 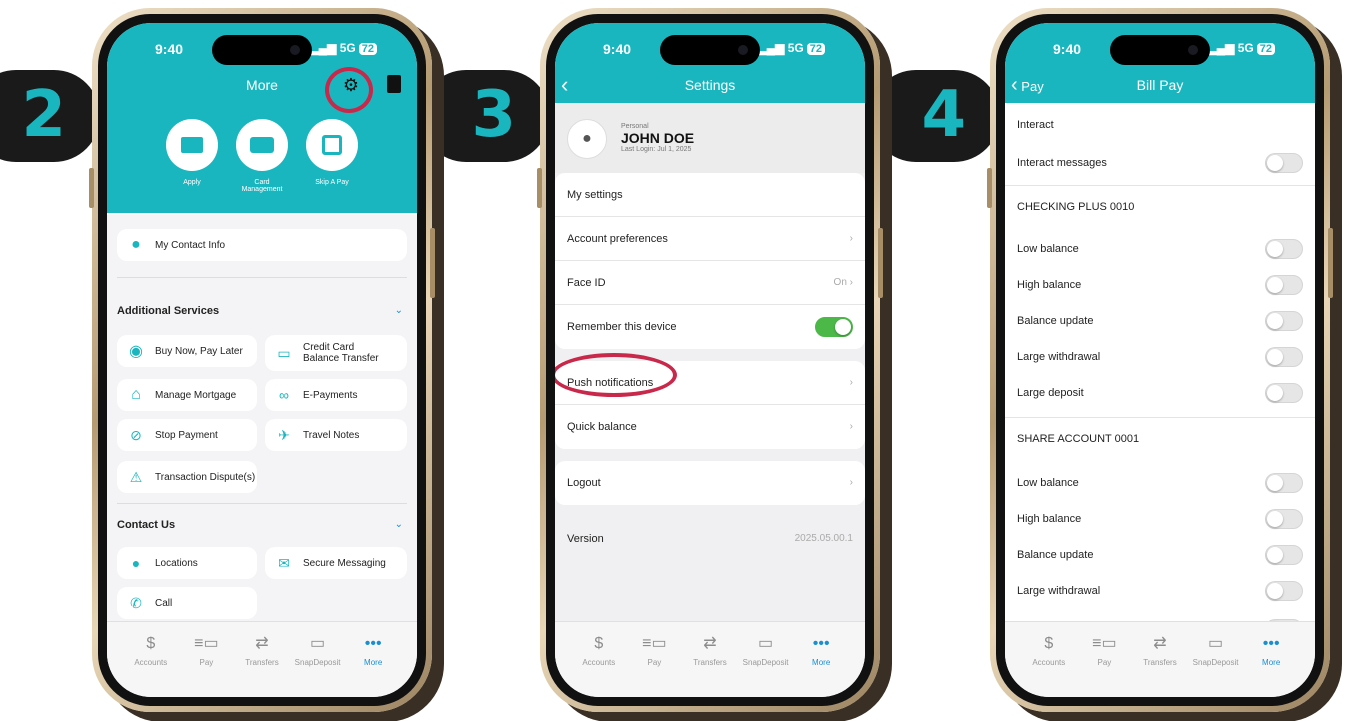 What do you see at coordinates (1160, 519) in the screenshot?
I see `share-high-balance: High balance` at bounding box center [1160, 519].